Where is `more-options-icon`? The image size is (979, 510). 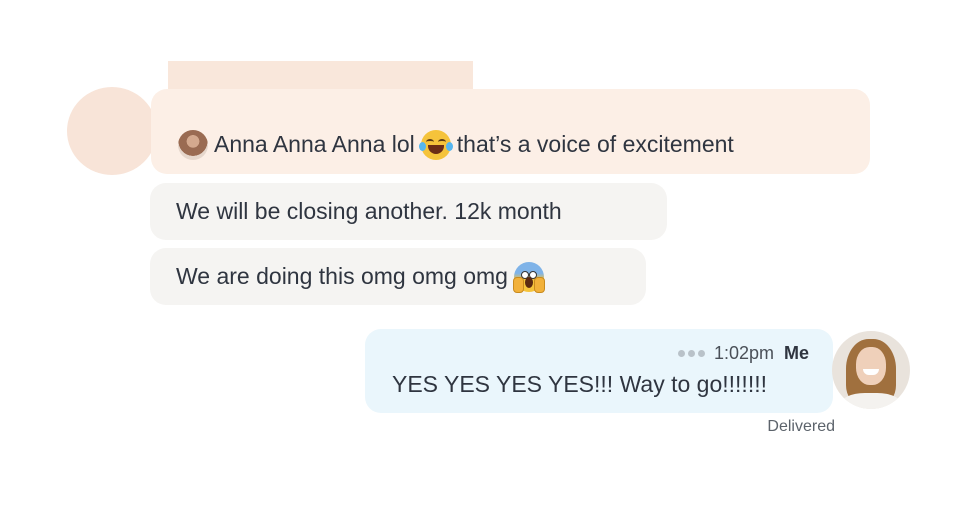
more-options-icon is located at coordinates (691, 353).